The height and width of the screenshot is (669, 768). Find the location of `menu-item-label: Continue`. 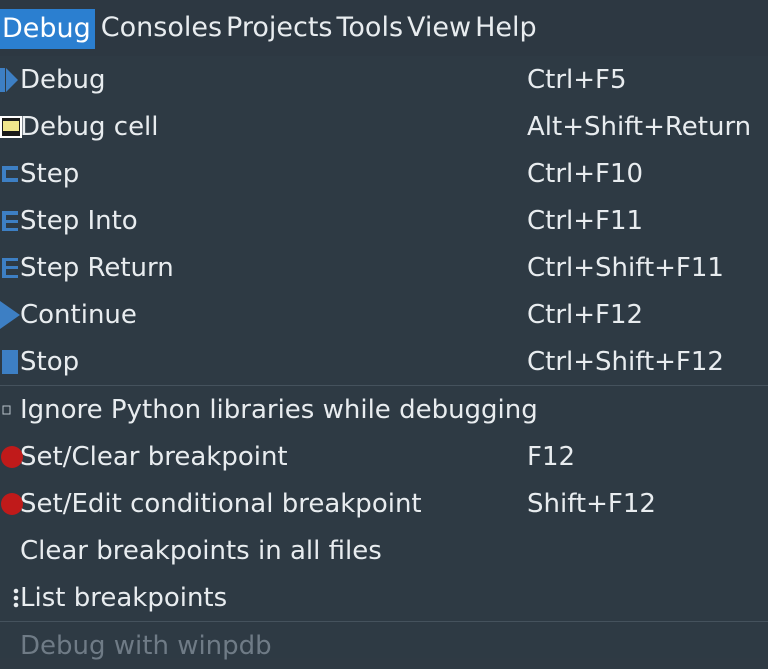

menu-item-label: Continue is located at coordinates (78, 314).